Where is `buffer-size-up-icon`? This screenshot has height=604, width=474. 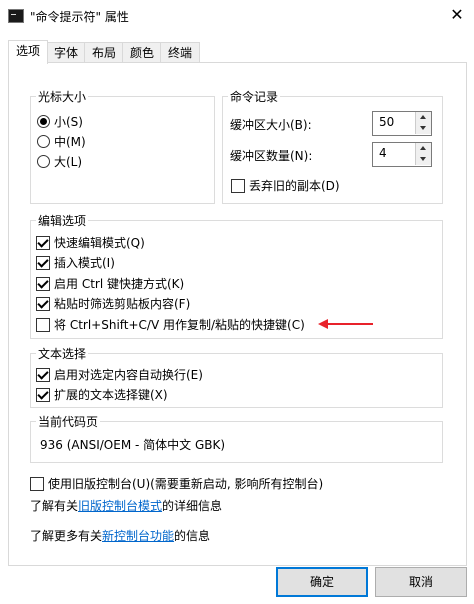 buffer-size-up-icon is located at coordinates (423, 117).